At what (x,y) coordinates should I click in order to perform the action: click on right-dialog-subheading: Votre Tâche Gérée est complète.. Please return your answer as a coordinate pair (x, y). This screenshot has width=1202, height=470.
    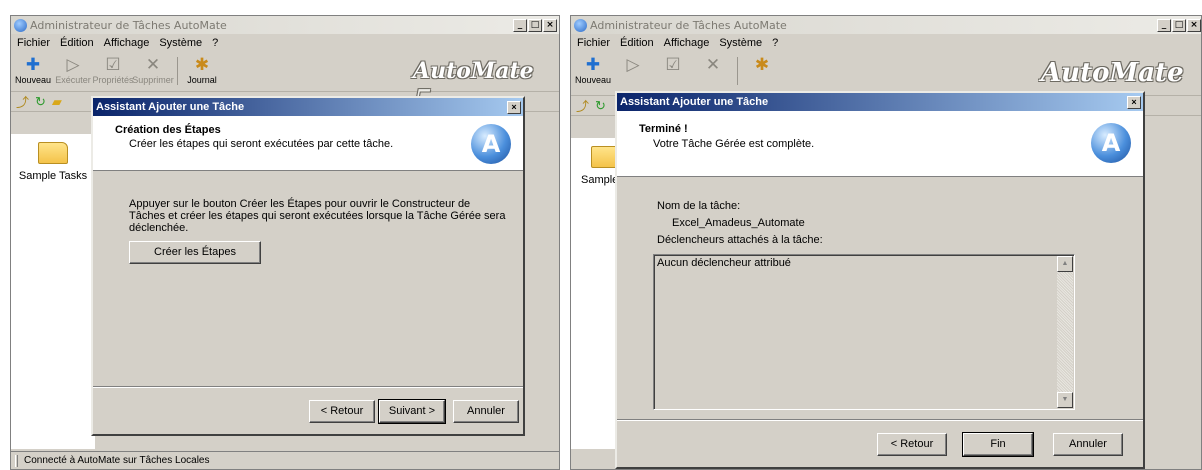
    Looking at the image, I should click on (734, 144).